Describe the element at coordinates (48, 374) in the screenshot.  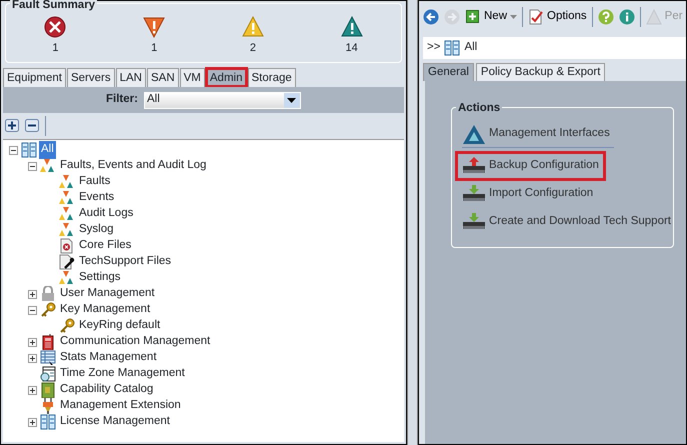
I see `calendar-clock-icon` at that location.